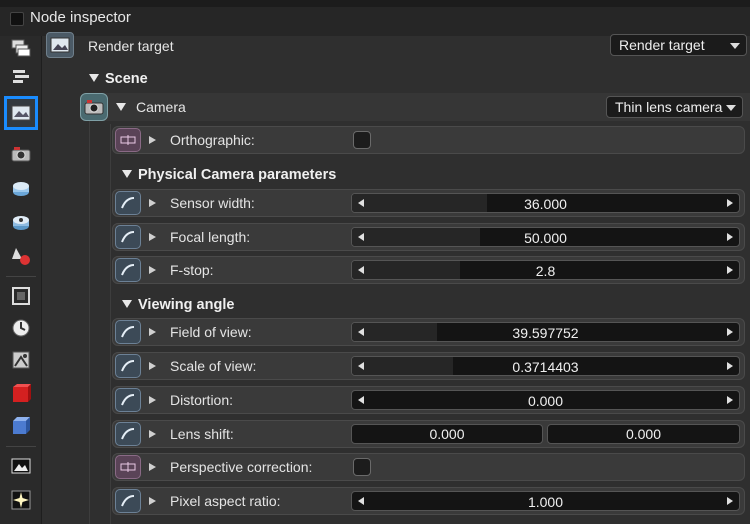 The width and height of the screenshot is (750, 524). What do you see at coordinates (21, 256) in the screenshot?
I see `kernel-tool-icon` at bounding box center [21, 256].